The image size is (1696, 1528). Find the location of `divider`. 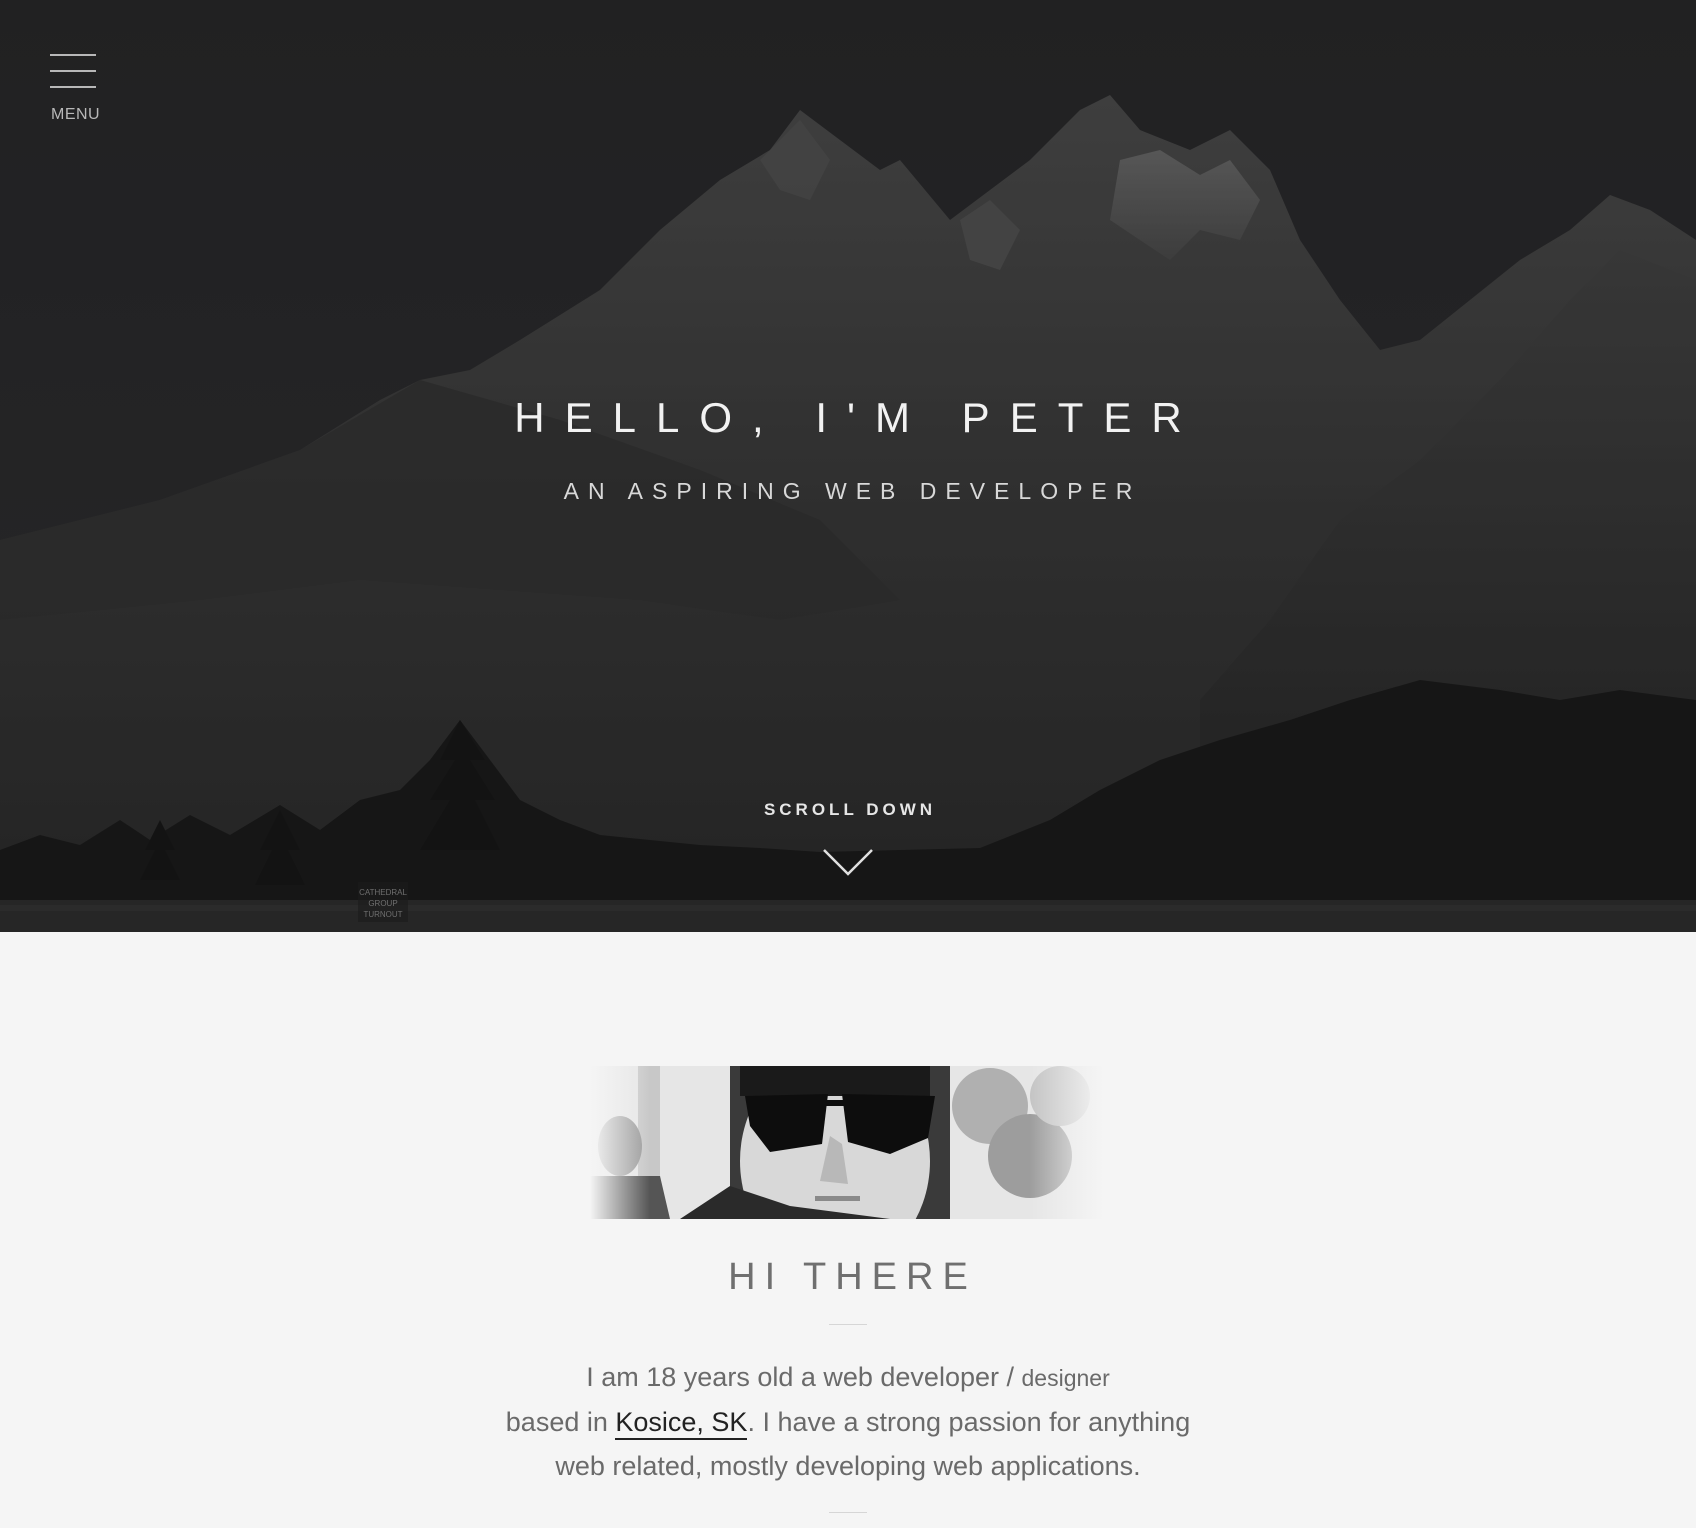

divider is located at coordinates (848, 1324).